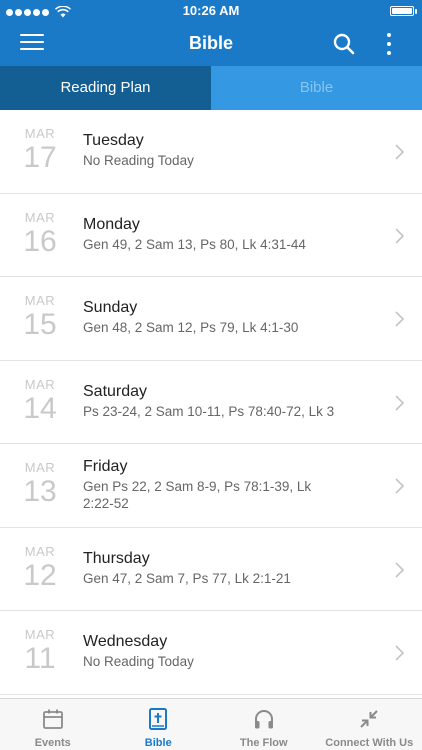  I want to click on day-number: 13, so click(40, 491).